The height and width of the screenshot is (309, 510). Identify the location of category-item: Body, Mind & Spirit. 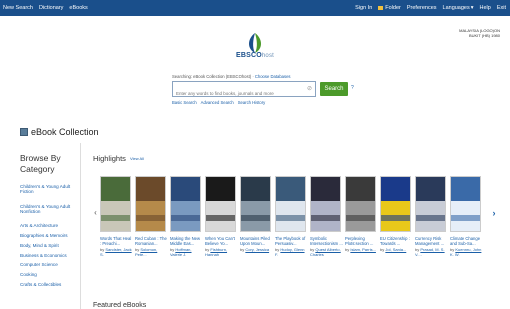
(49, 248).